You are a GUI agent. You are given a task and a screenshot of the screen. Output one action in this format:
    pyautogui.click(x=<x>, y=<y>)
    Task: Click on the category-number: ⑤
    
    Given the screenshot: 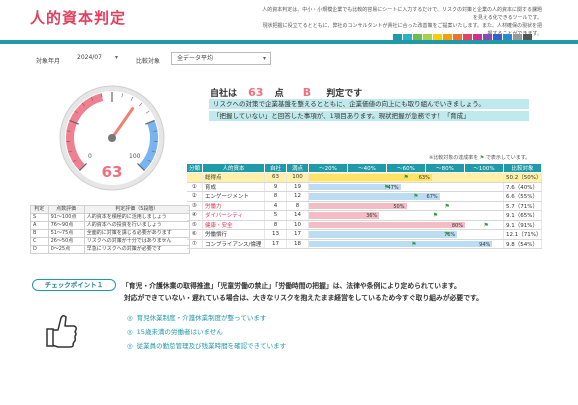 What is the action you would take?
    pyautogui.click(x=194, y=225)
    